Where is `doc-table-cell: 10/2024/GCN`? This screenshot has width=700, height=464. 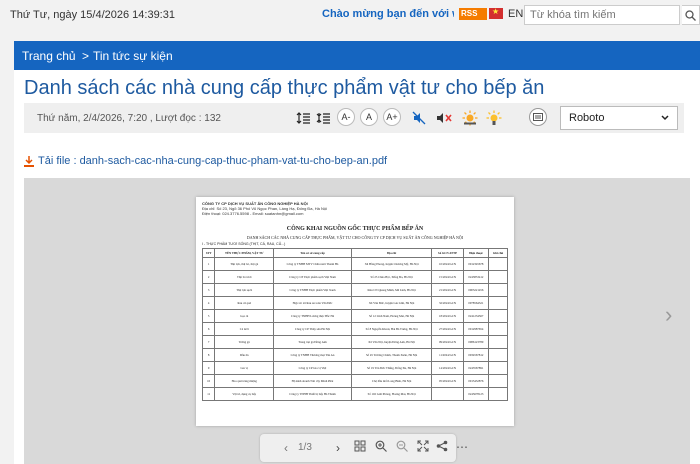 doc-table-cell: 10/2024/GCN is located at coordinates (447, 264).